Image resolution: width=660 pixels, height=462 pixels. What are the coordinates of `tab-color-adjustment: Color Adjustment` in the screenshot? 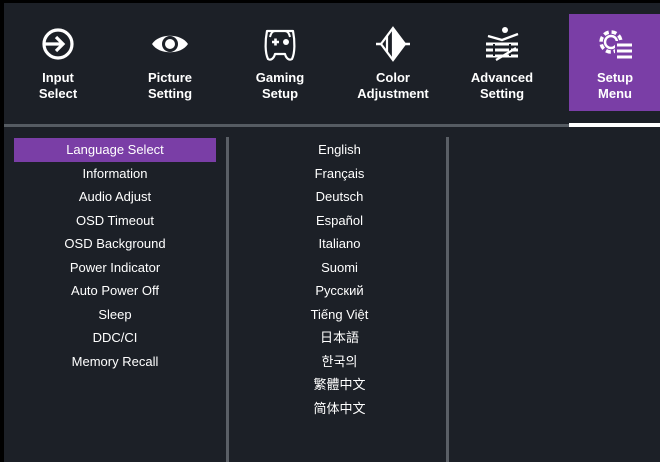 It's located at (393, 69).